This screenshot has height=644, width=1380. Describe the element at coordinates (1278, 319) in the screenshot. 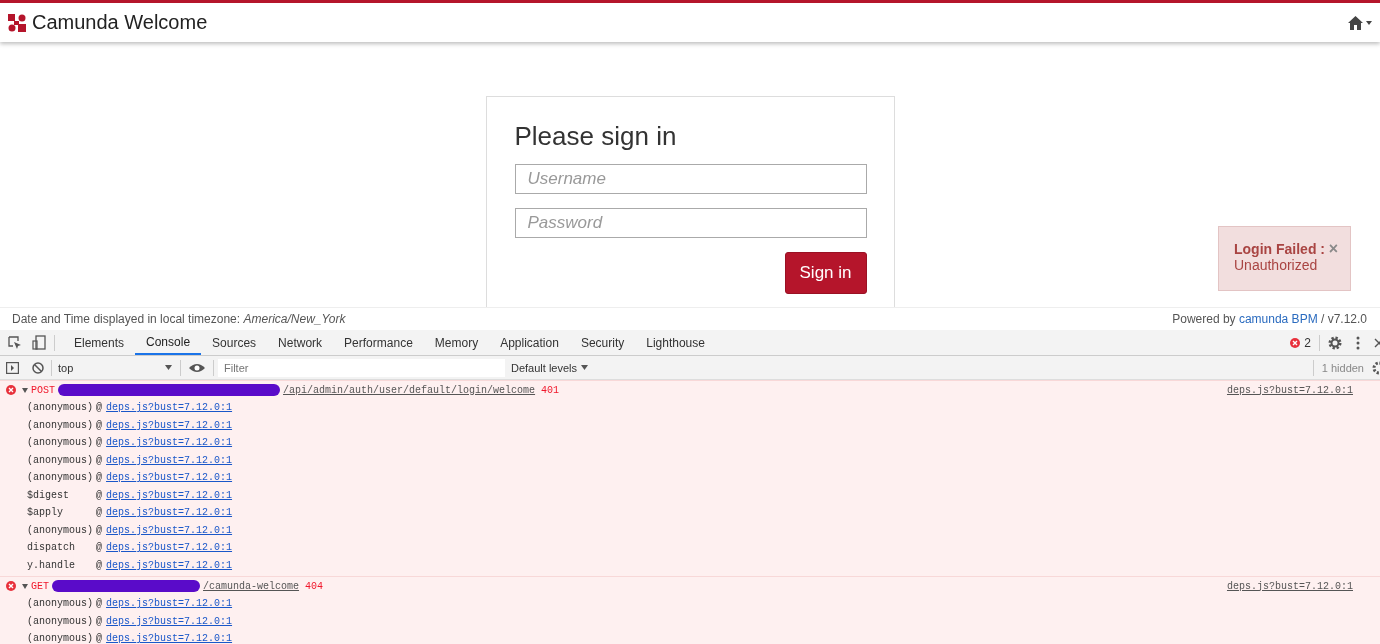

I see `camunda-link: camunda BPM` at that location.